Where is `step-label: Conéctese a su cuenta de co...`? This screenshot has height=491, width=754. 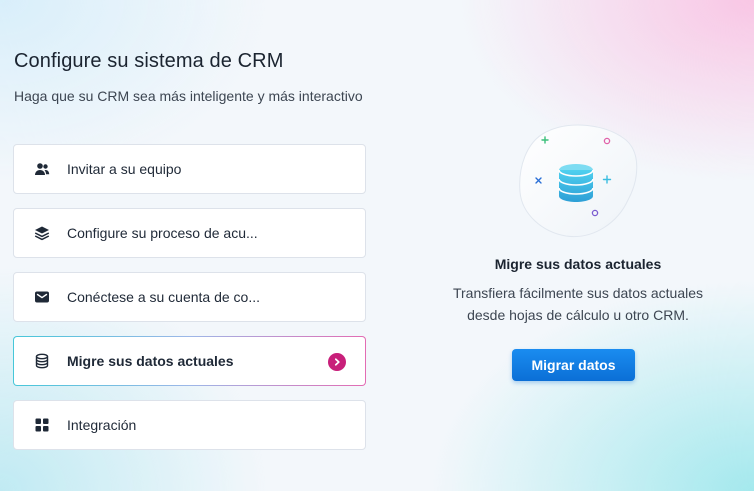 step-label: Conéctese a su cuenta de co... is located at coordinates (164, 297).